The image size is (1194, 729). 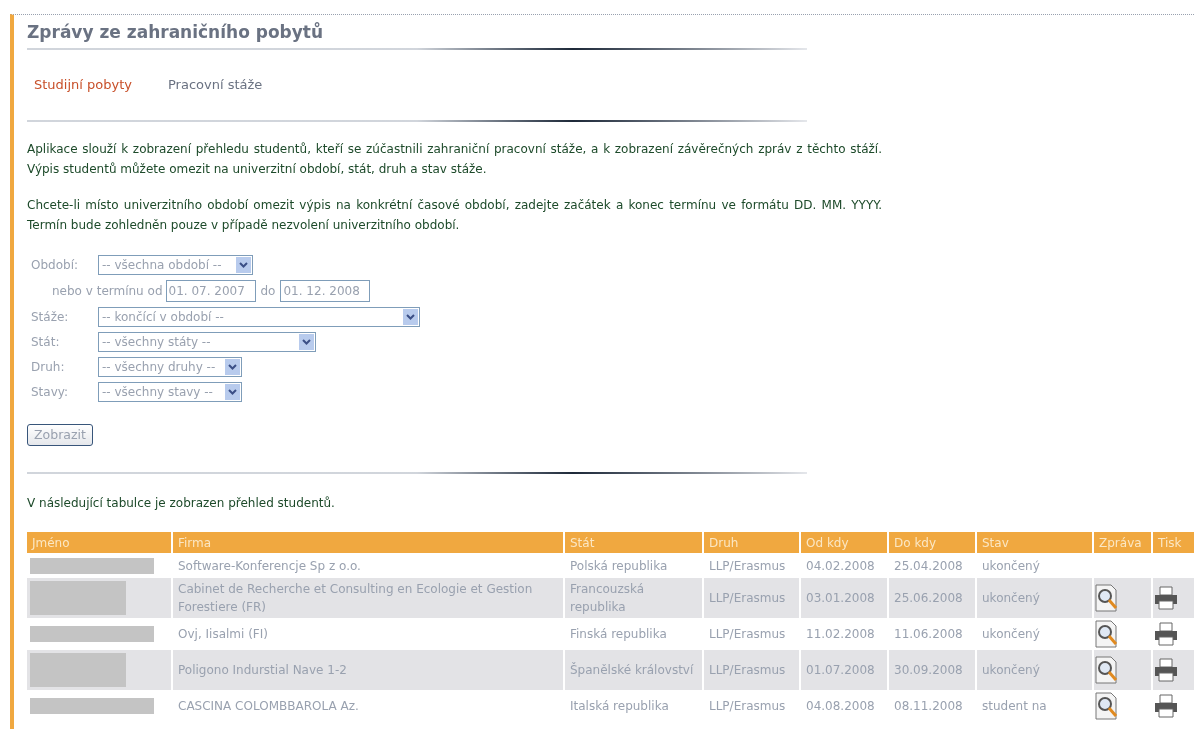 What do you see at coordinates (932, 598) in the screenshot?
I see `table-cell: 25.06.2008` at bounding box center [932, 598].